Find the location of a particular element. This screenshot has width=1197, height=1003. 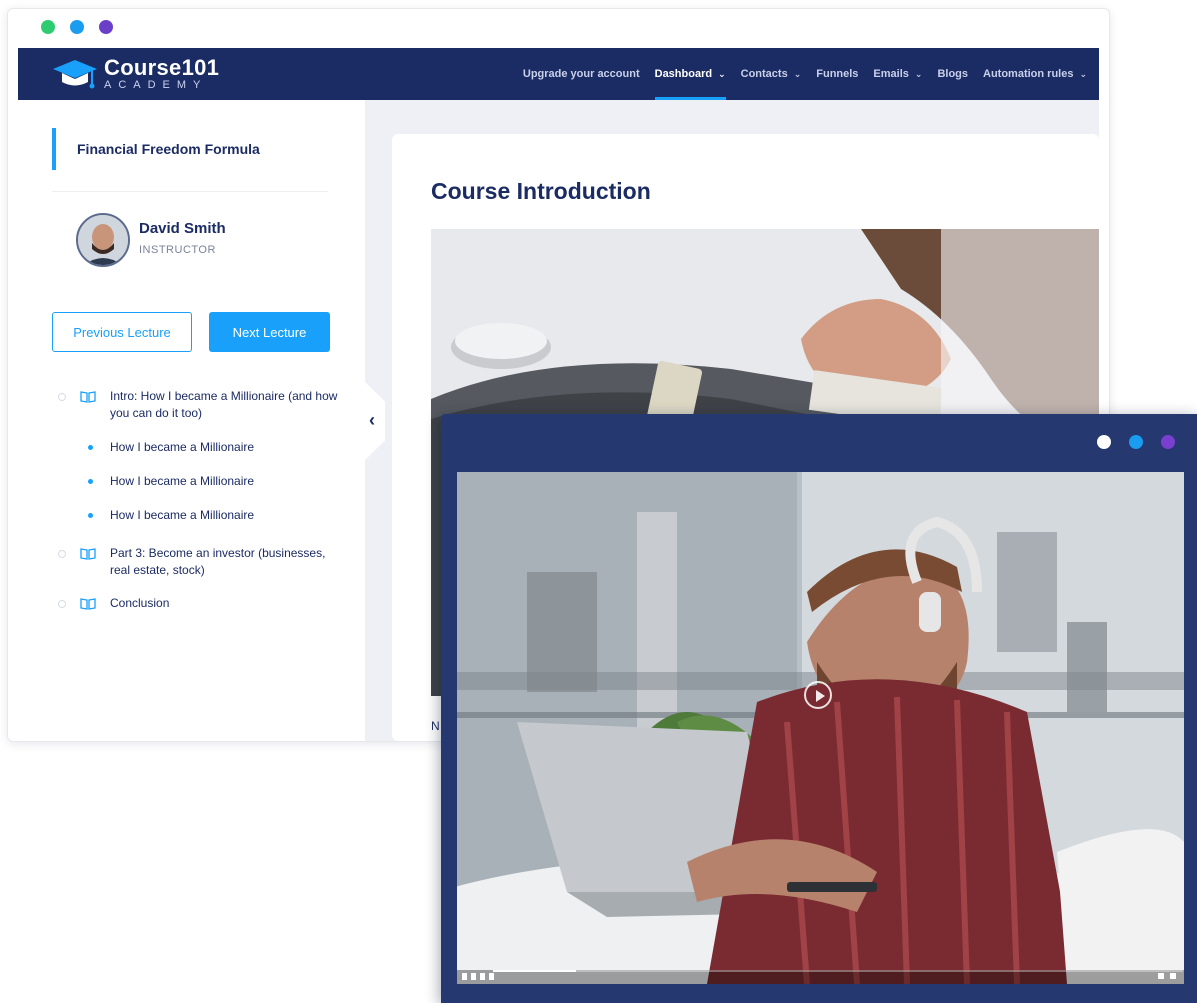

nav-label: Blogs is located at coordinates (952, 74).